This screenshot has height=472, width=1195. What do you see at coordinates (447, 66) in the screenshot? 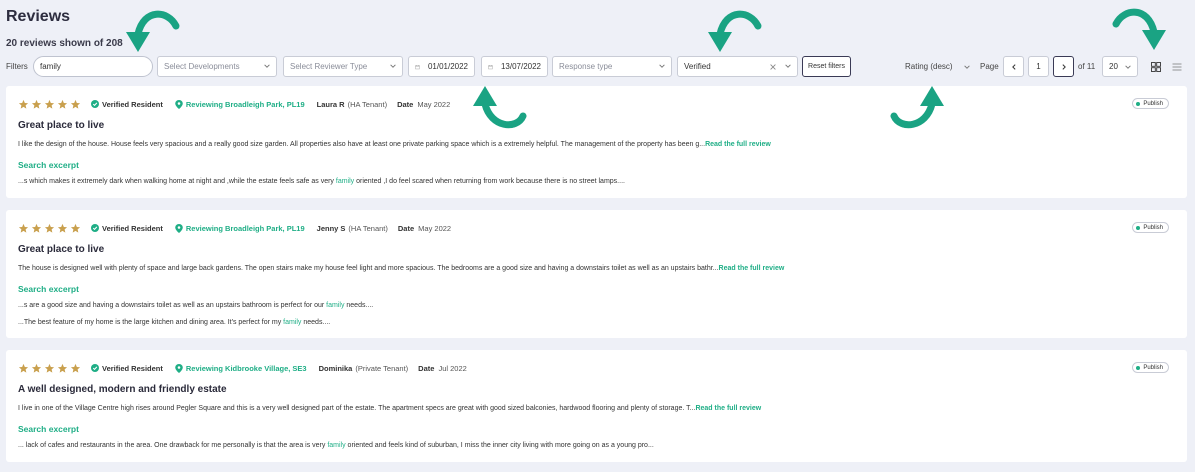
I see `date-from-value: 01/01/2022` at bounding box center [447, 66].